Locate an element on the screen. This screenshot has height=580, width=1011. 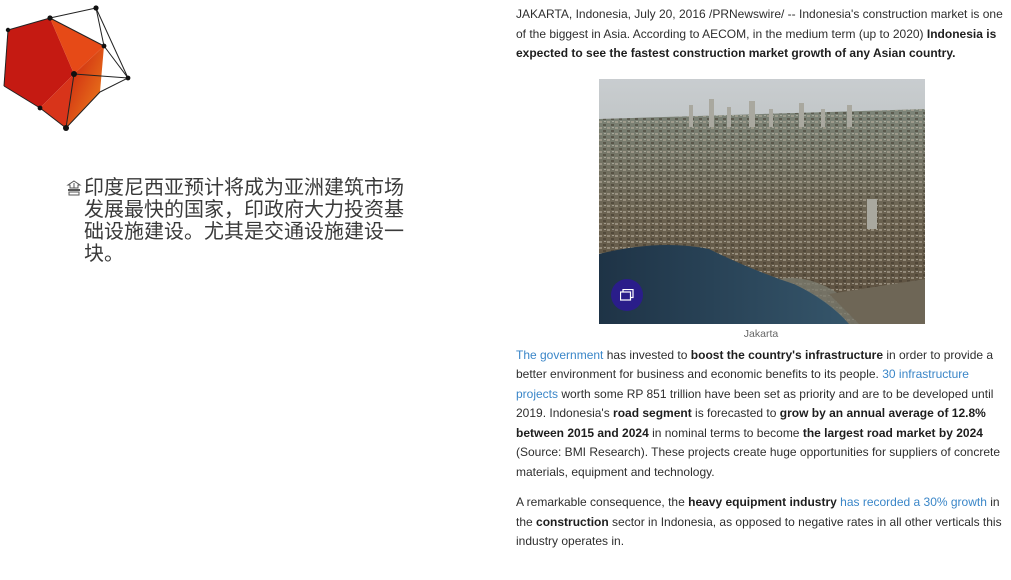
text-run: has invested to is located at coordinates (647, 354).